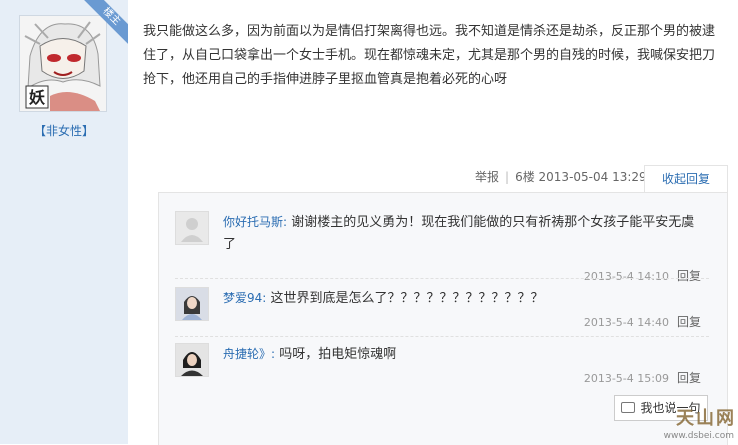 The width and height of the screenshot is (738, 445). Describe the element at coordinates (626, 322) in the screenshot. I see `reply-time: 2013-5-4 14:40` at that location.